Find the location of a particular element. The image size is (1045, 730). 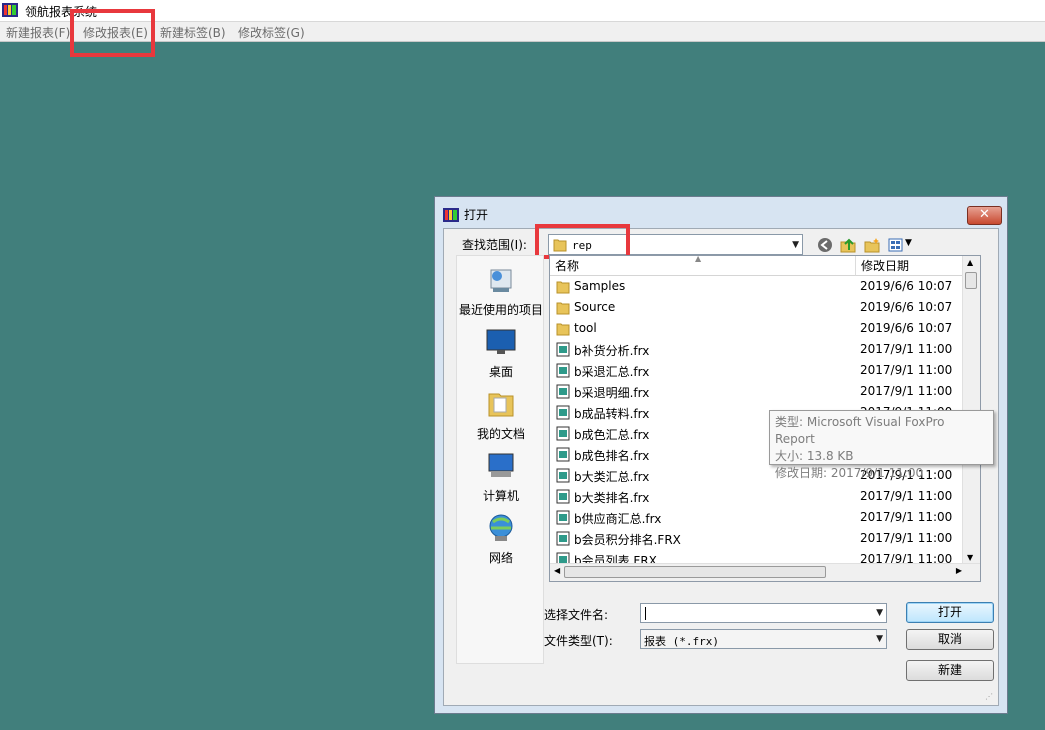

app-title-bar: 领航报表系统 is located at coordinates (522, 11).